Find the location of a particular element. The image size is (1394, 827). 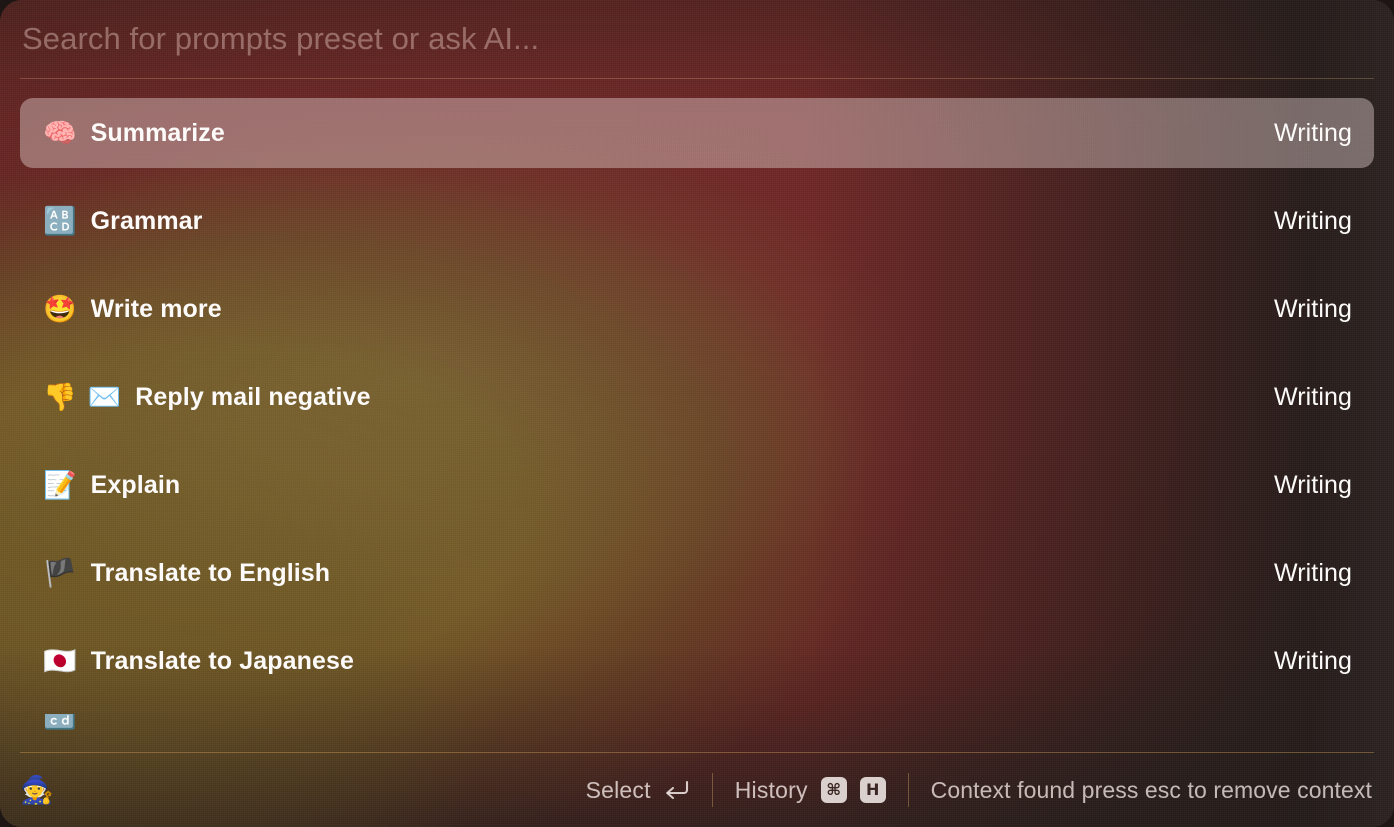

result-row-icons: 👎 ✉️ is located at coordinates (82, 397).